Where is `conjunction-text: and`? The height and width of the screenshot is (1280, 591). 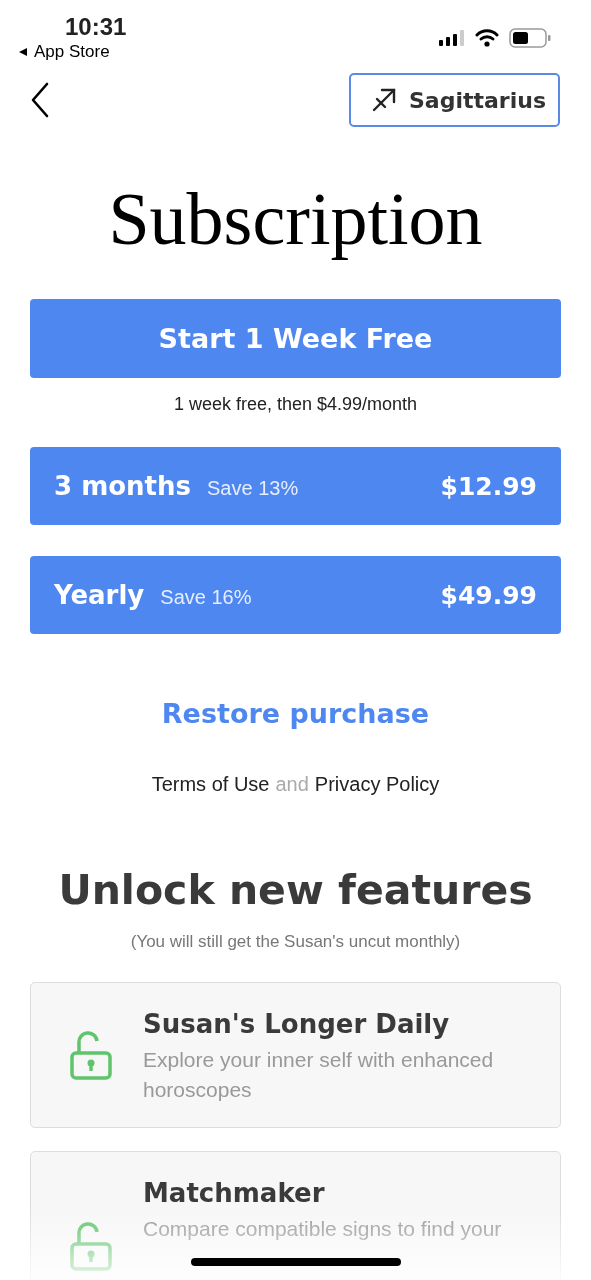 conjunction-text: and is located at coordinates (292, 784).